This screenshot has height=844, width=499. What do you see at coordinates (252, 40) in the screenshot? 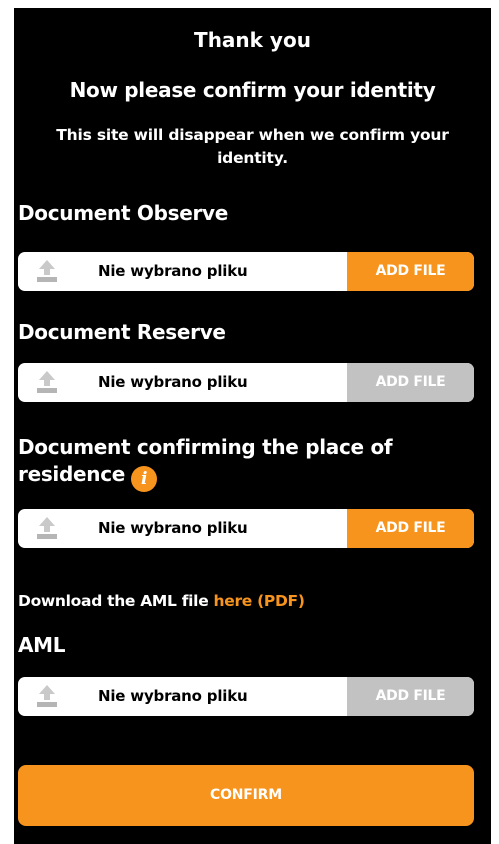
I see `page-title: Thank you` at bounding box center [252, 40].